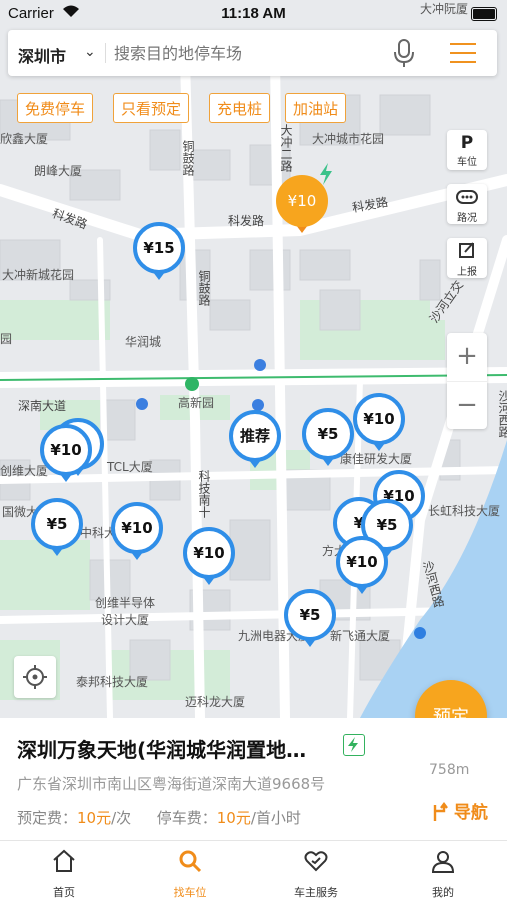  What do you see at coordinates (286, 148) in the screenshot?
I see `road-label: 大冲二路` at bounding box center [286, 148].